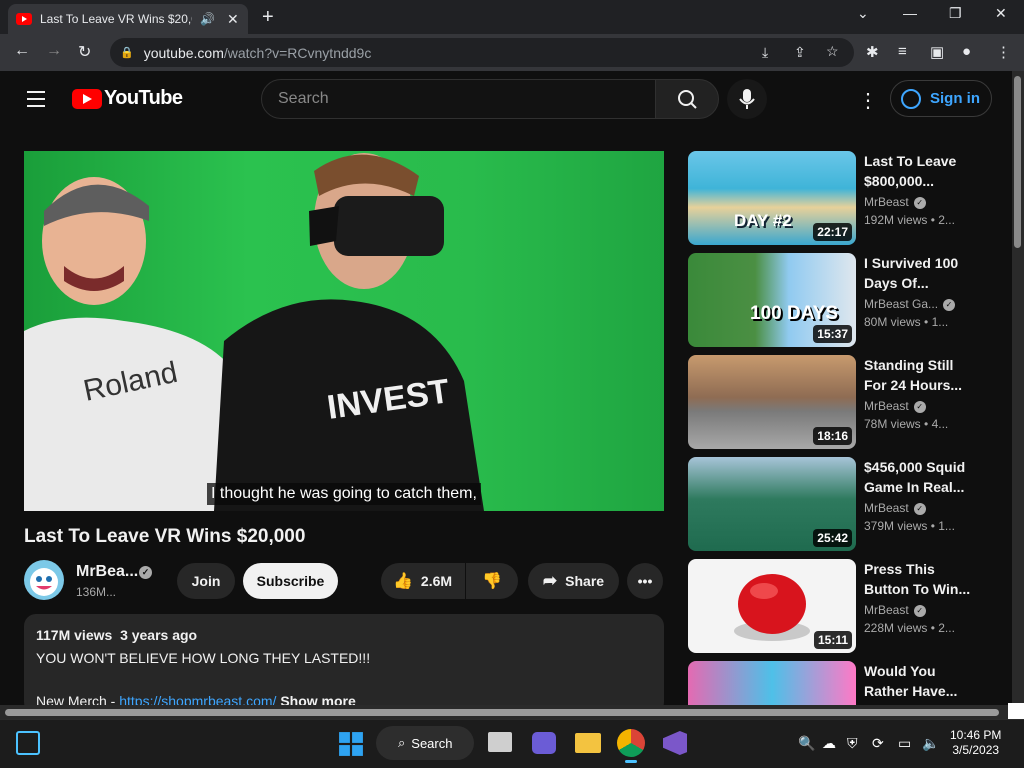 The height and width of the screenshot is (768, 1024). What do you see at coordinates (1003, 52) in the screenshot?
I see `chrome-menu-icon: ⋮` at bounding box center [1003, 52].